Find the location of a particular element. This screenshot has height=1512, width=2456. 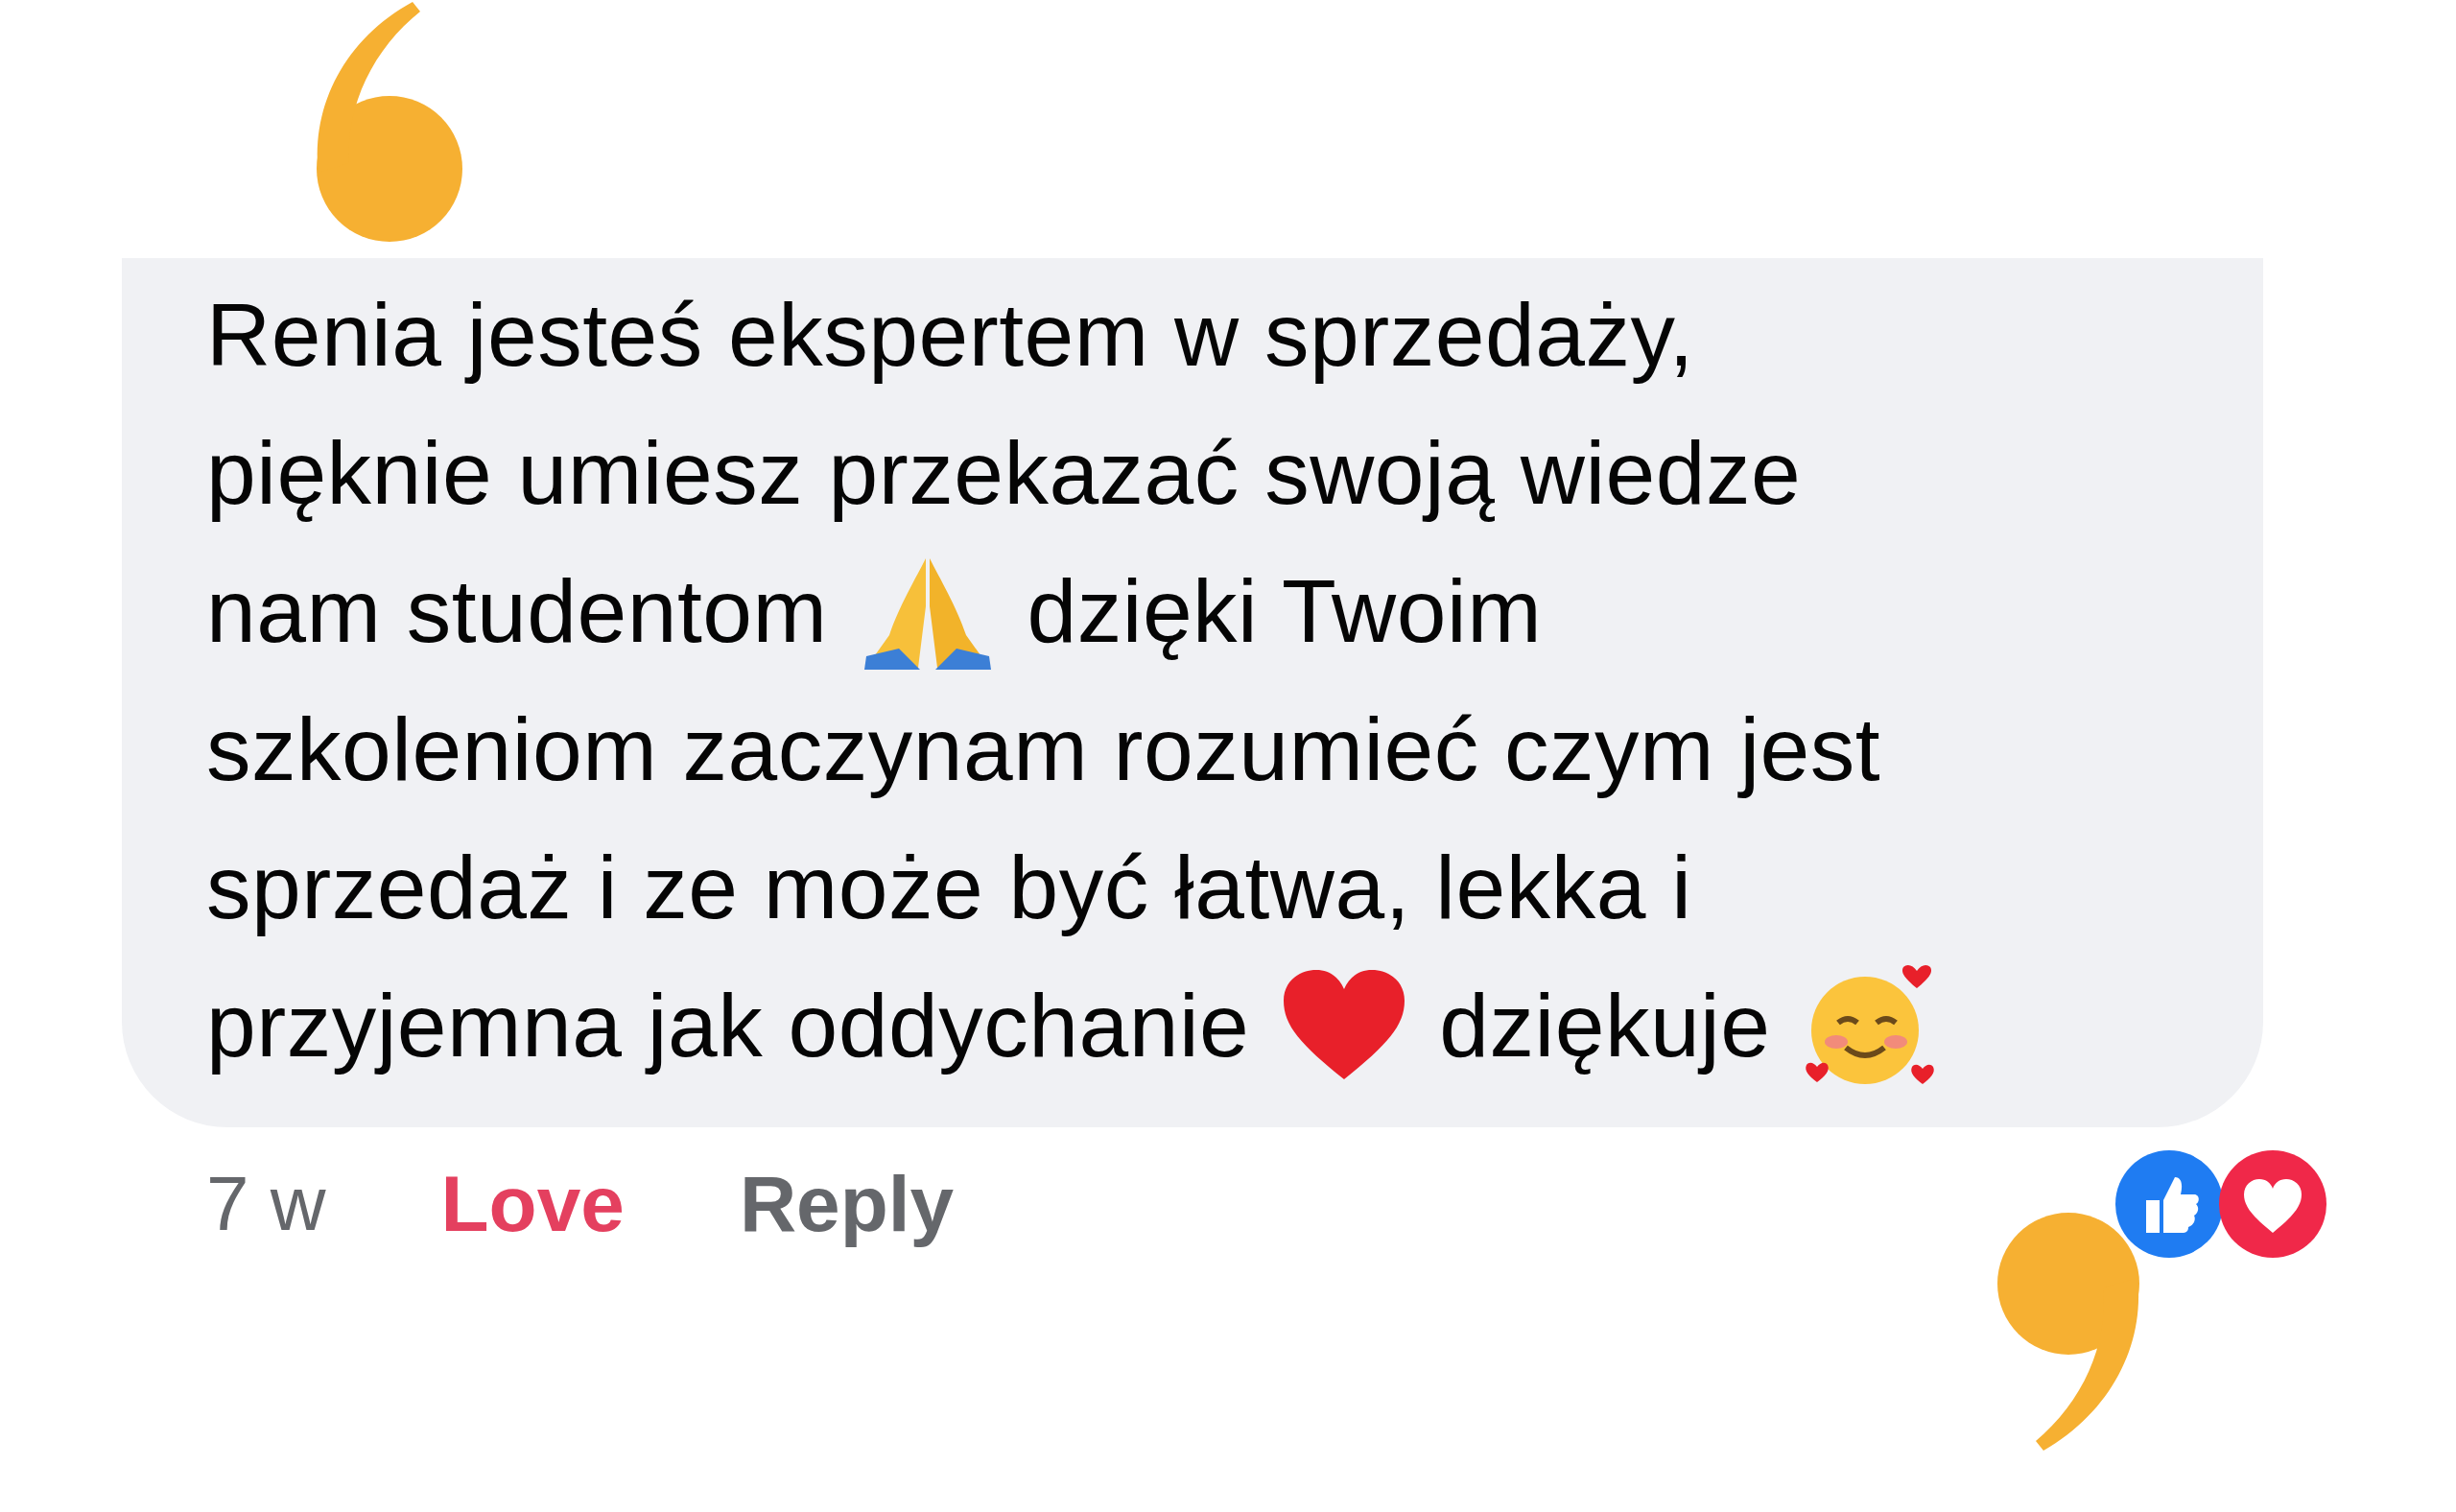

comment-text: przyjemna jak oddychanie is located at coordinates (728, 1025).